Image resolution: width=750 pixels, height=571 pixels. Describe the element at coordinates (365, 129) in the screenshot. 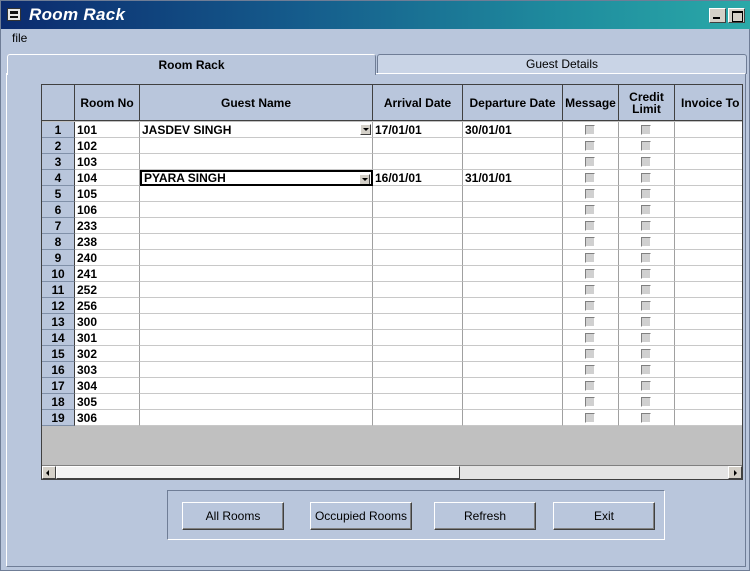

I see `dropdown-arrow-icon` at that location.